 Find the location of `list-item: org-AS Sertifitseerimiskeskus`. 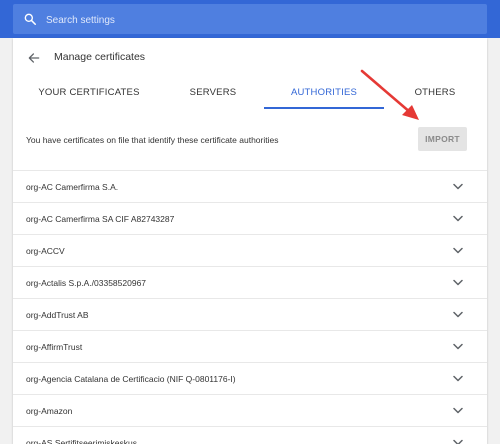

list-item: org-AS Sertifitseerimiskeskus is located at coordinates (250, 435).